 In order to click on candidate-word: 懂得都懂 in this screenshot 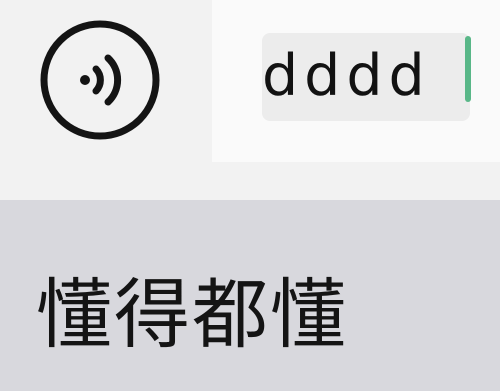, I will do `click(192, 315)`.